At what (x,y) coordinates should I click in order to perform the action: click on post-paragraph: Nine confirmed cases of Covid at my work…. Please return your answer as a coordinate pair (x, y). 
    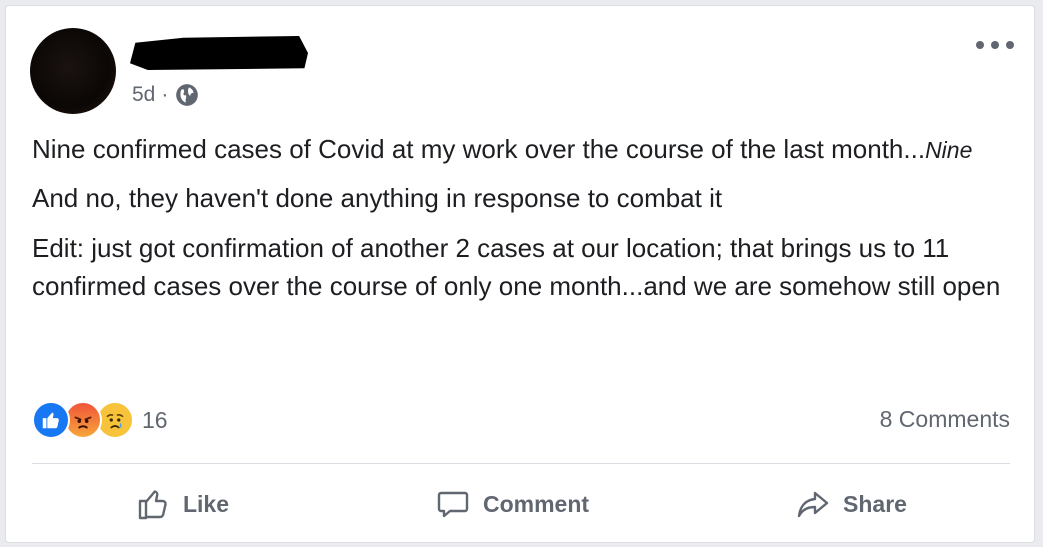
    Looking at the image, I should click on (524, 149).